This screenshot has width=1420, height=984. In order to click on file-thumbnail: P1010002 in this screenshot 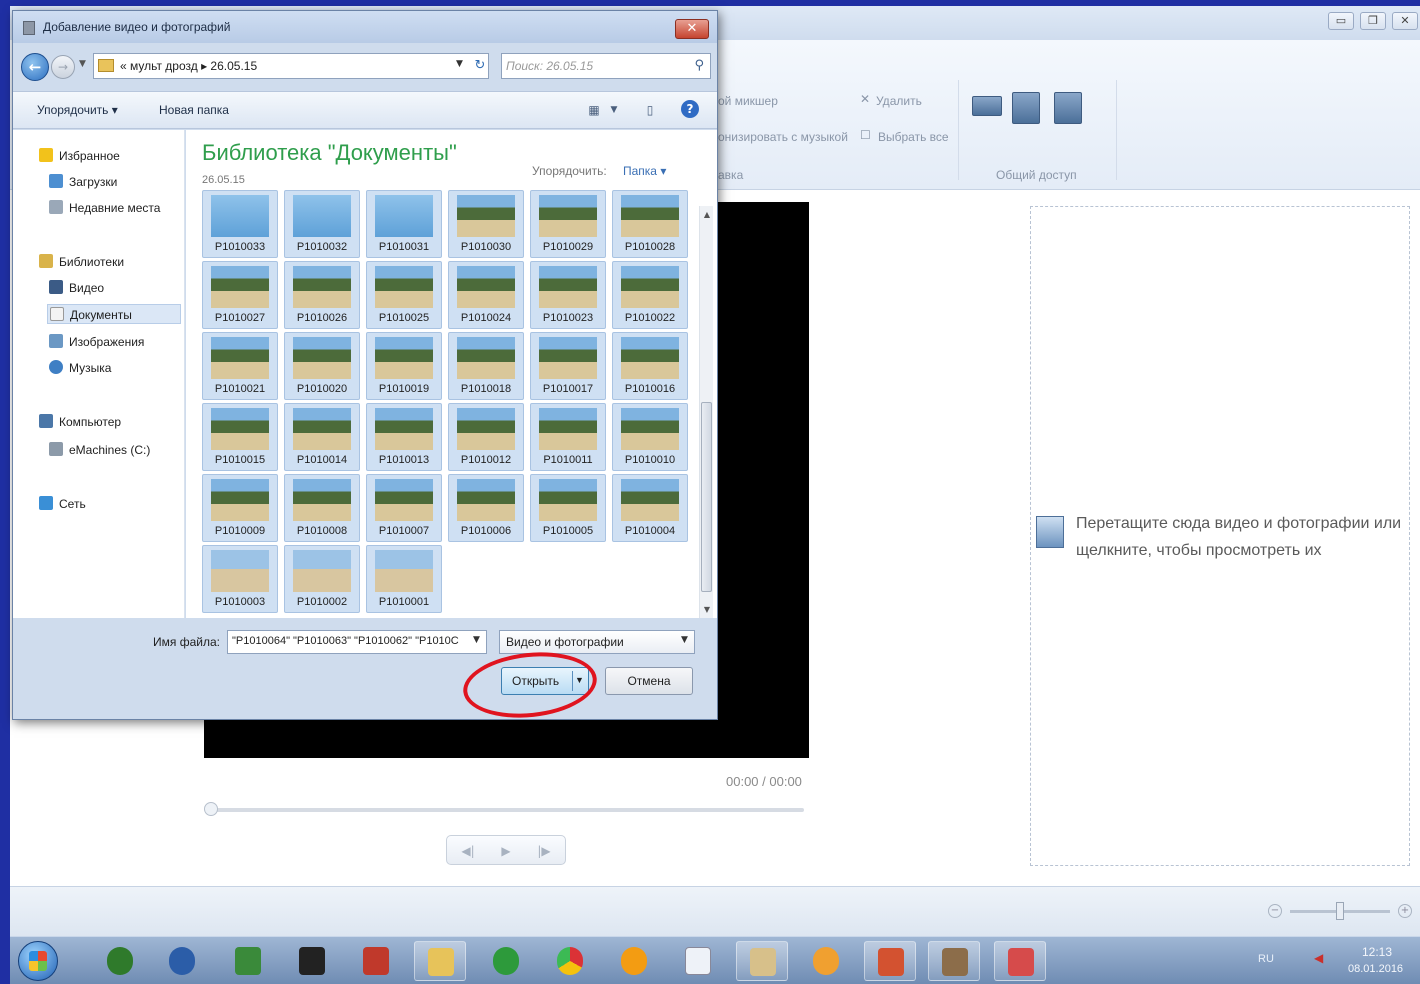, I will do `click(322, 579)`.